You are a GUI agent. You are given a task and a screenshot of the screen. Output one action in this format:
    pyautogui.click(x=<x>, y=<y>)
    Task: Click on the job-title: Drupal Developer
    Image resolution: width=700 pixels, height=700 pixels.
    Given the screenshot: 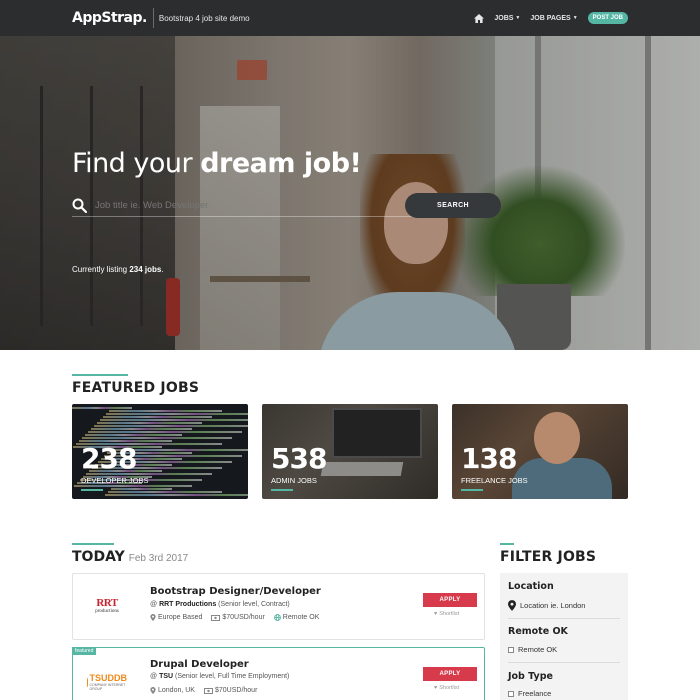 What is the action you would take?
    pyautogui.click(x=199, y=664)
    